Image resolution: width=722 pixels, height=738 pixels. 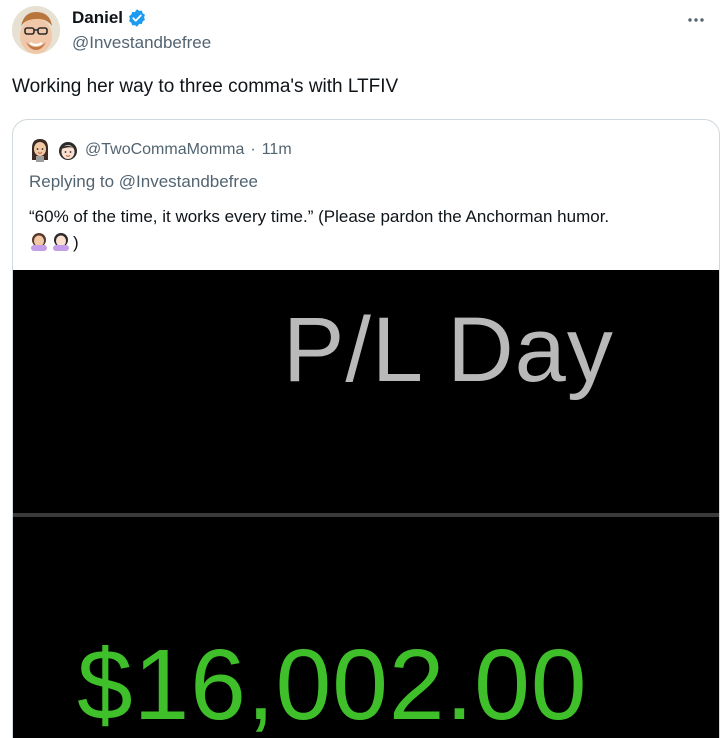 What do you see at coordinates (448, 350) in the screenshot?
I see `pl-day-label: P/L Day` at bounding box center [448, 350].